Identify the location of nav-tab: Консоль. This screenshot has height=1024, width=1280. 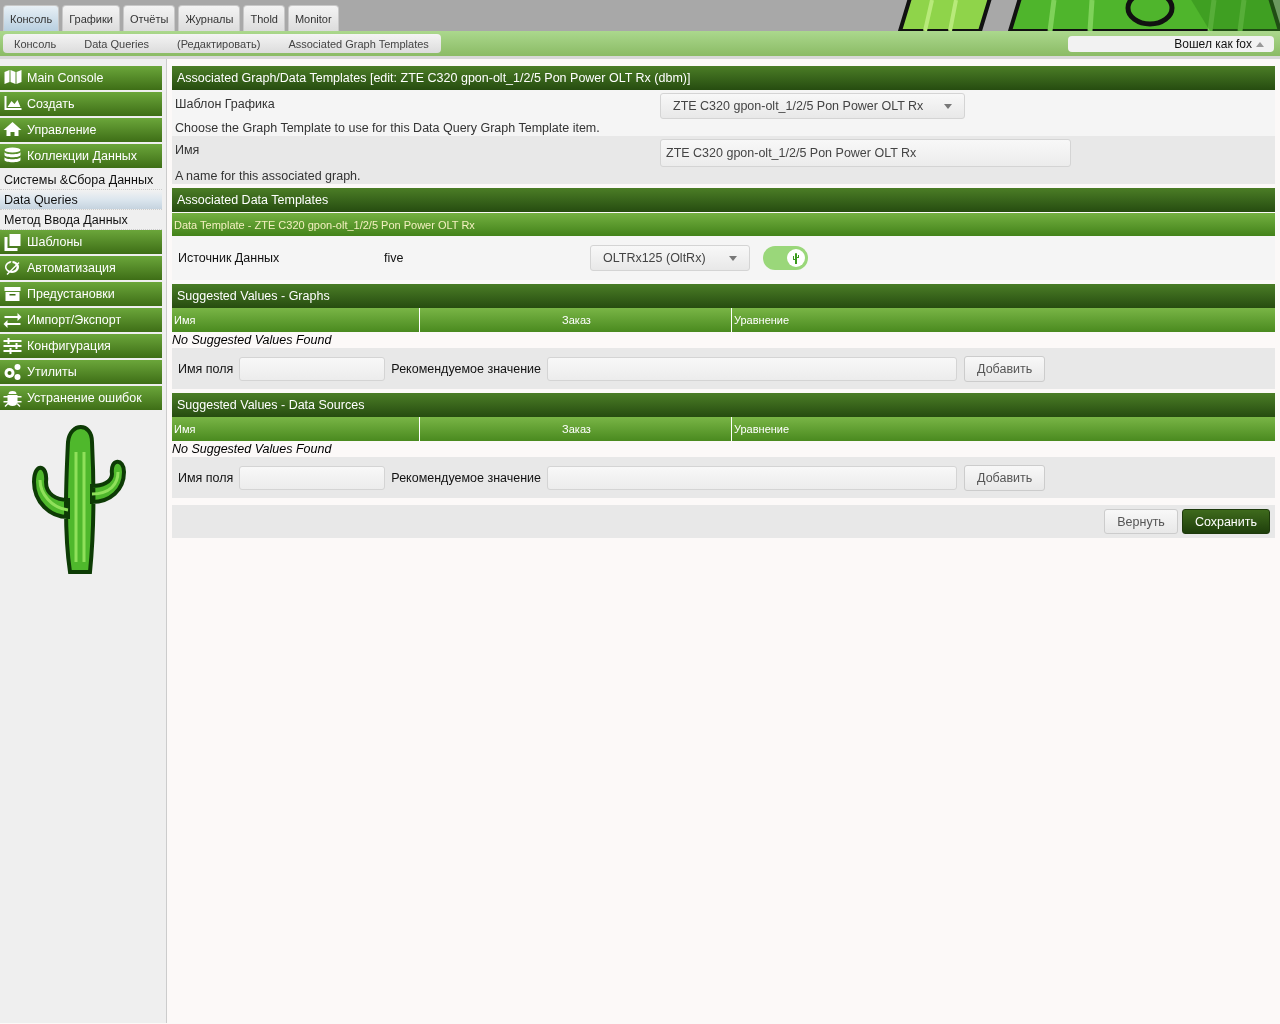
(31, 18).